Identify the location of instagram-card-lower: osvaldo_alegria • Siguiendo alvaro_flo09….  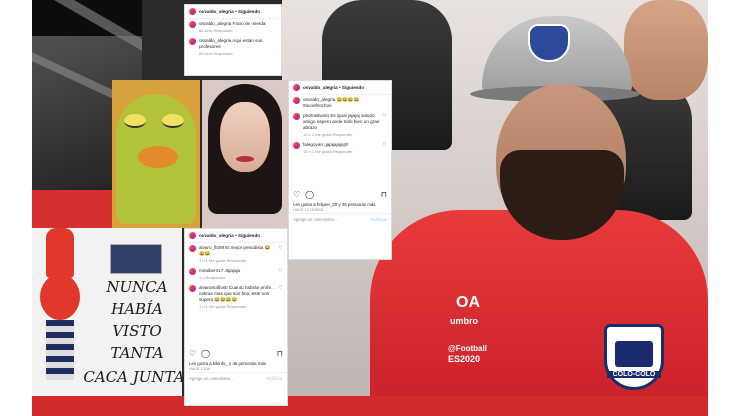
(236, 317).